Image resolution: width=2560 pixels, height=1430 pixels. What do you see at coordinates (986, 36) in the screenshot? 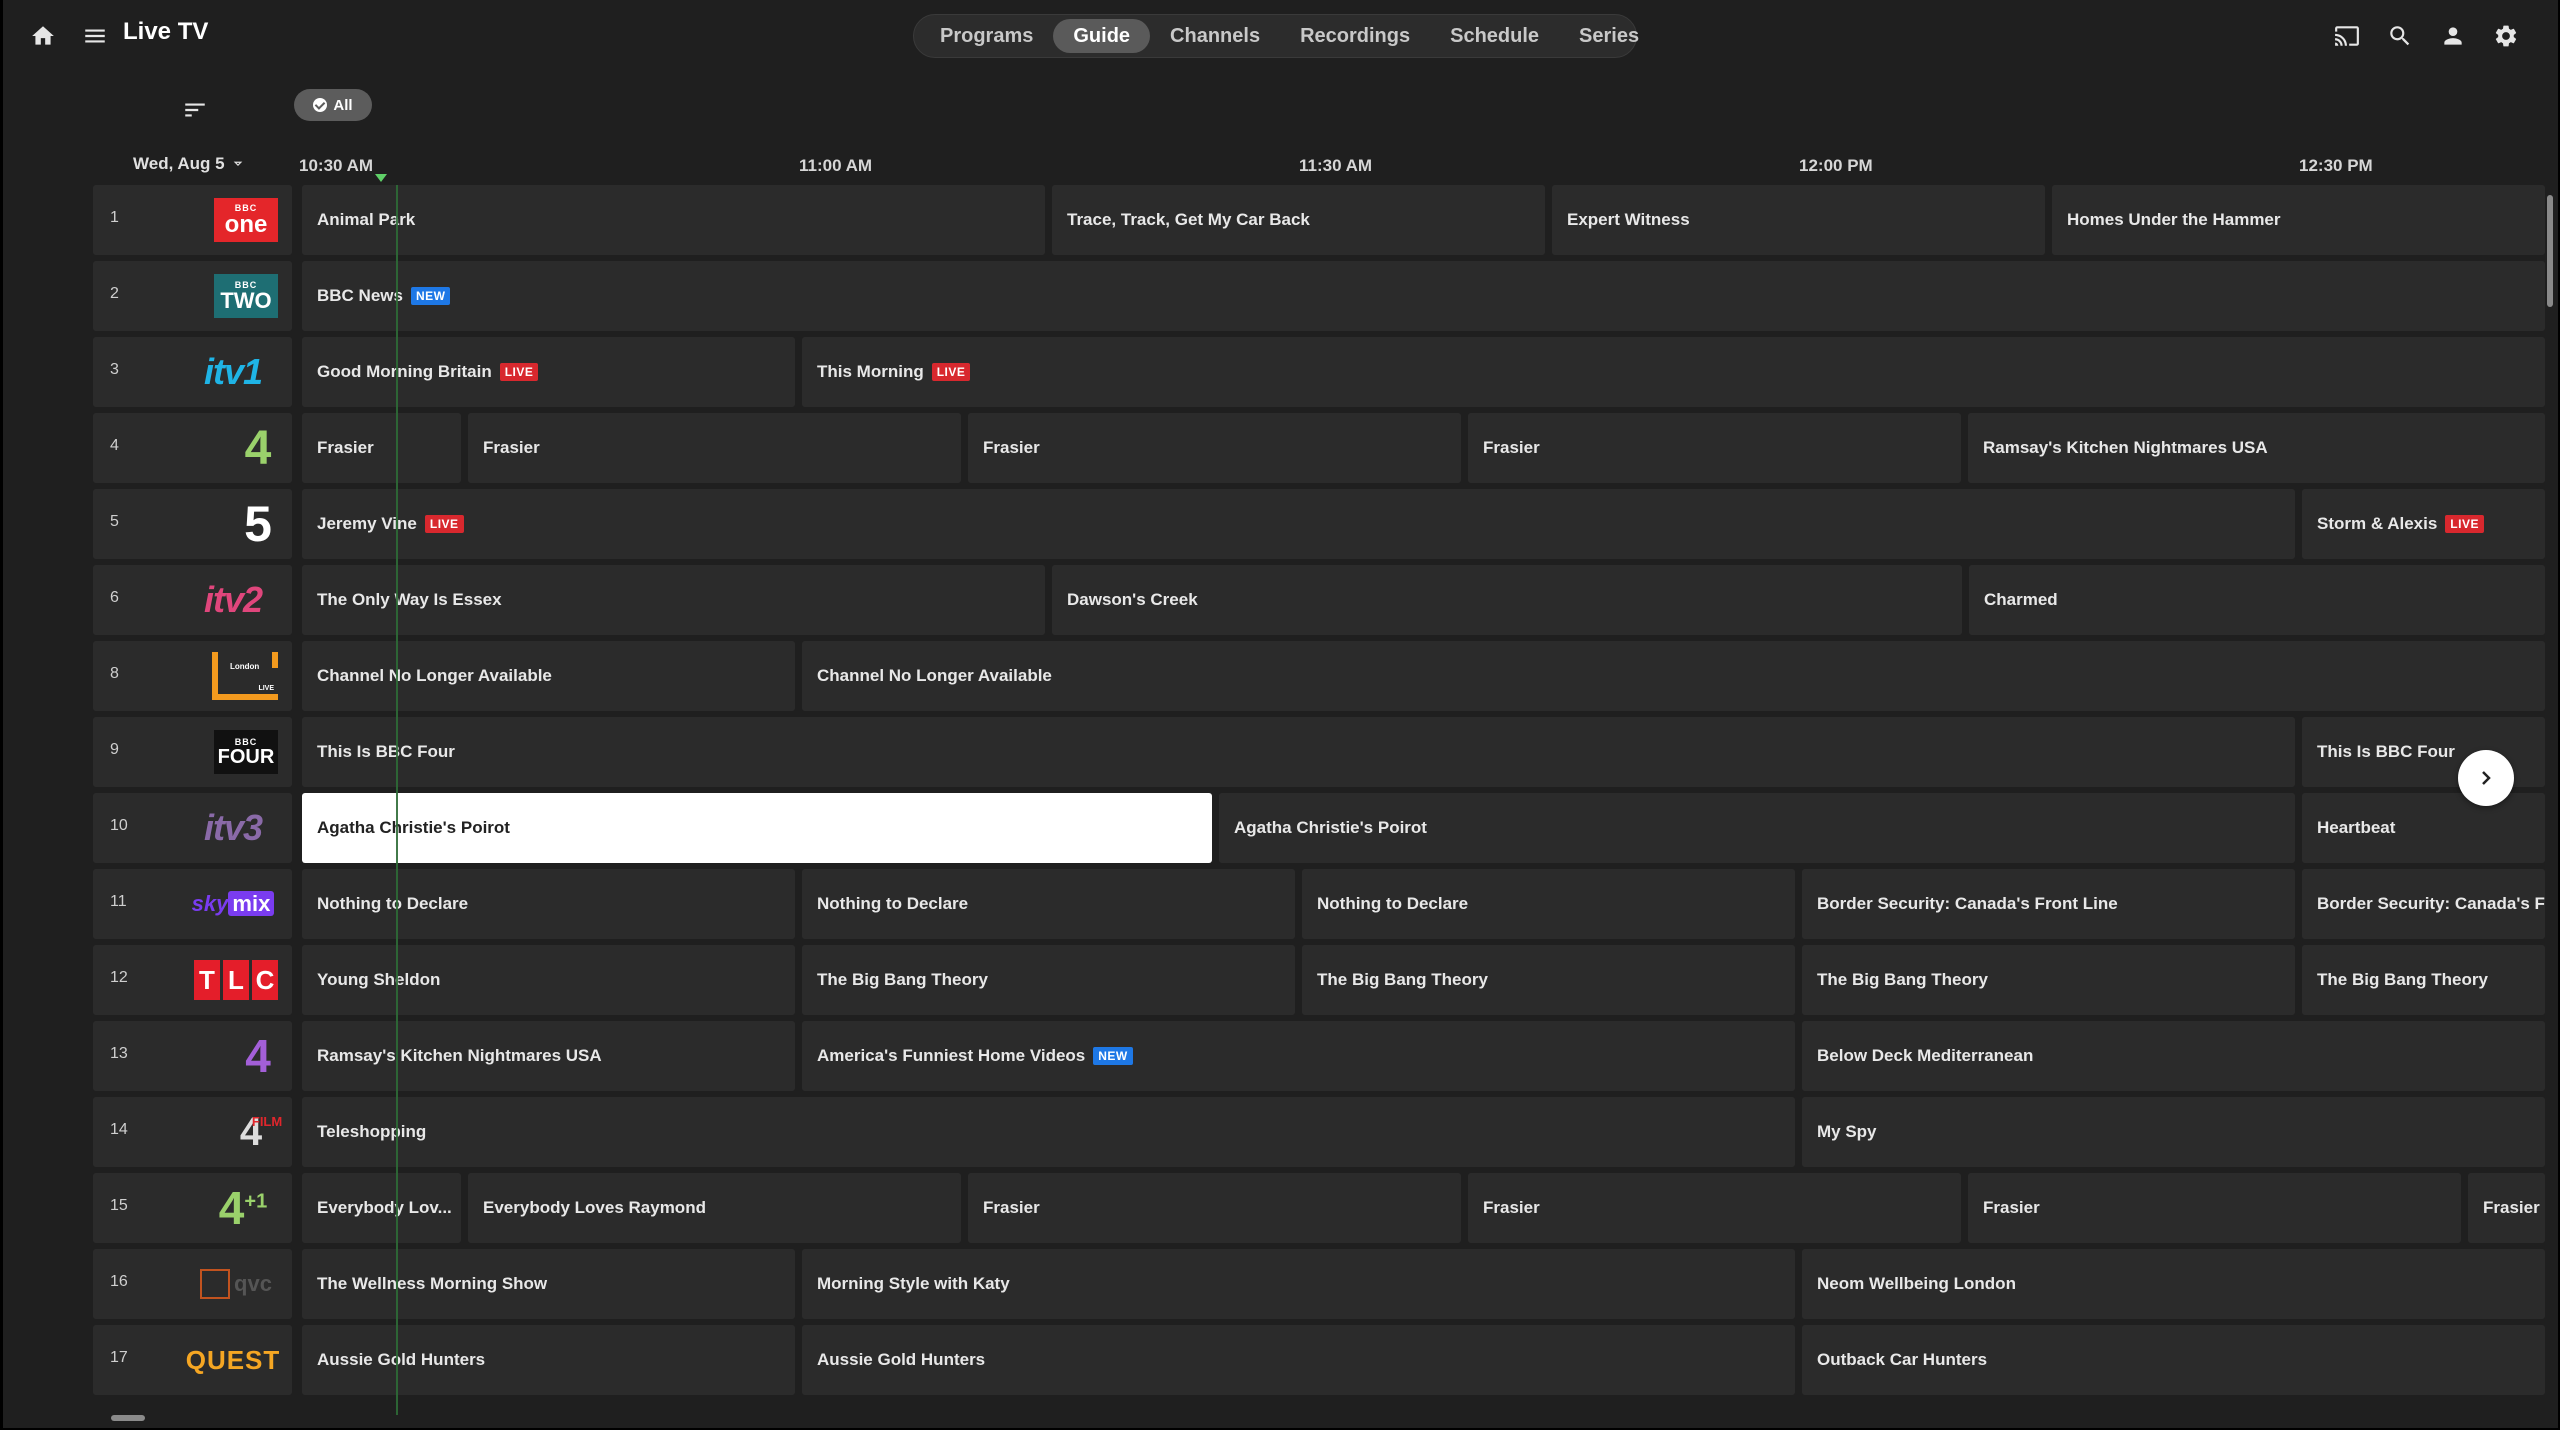
I see `tab-programs: Programs` at bounding box center [986, 36].